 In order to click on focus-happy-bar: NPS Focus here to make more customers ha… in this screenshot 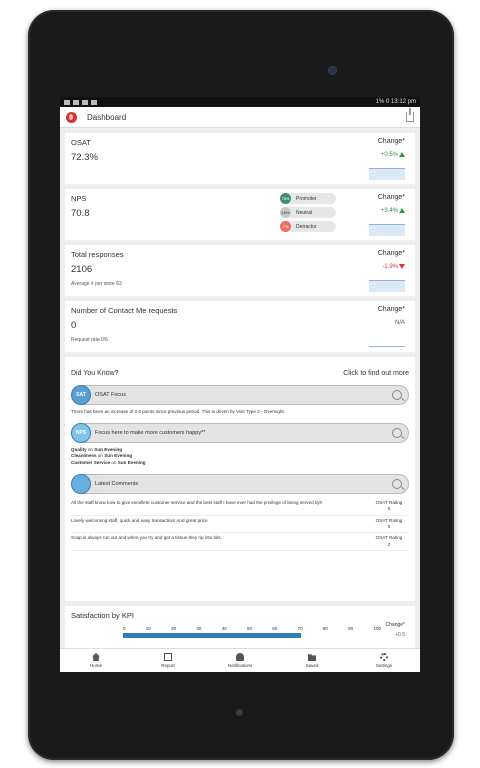, I will do `click(240, 433)`.